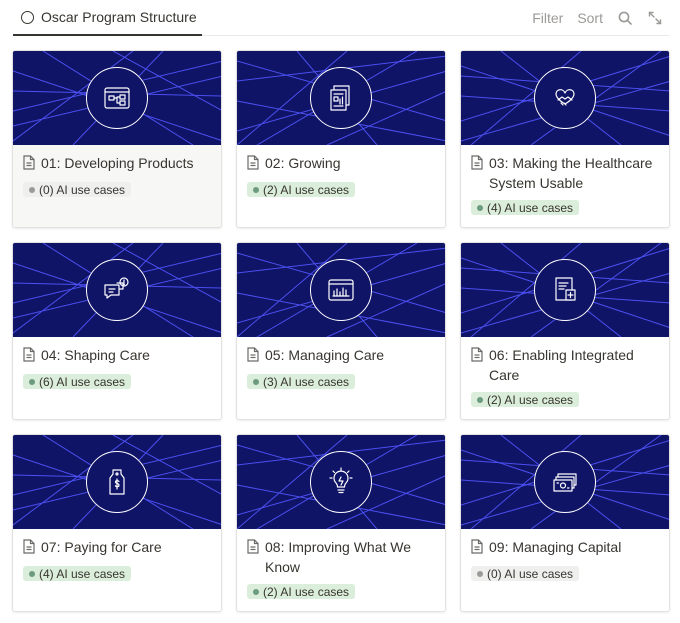 The height and width of the screenshot is (623, 680). I want to click on gallery-card: 09: Managing Capital (0) AI use cases, so click(565, 523).